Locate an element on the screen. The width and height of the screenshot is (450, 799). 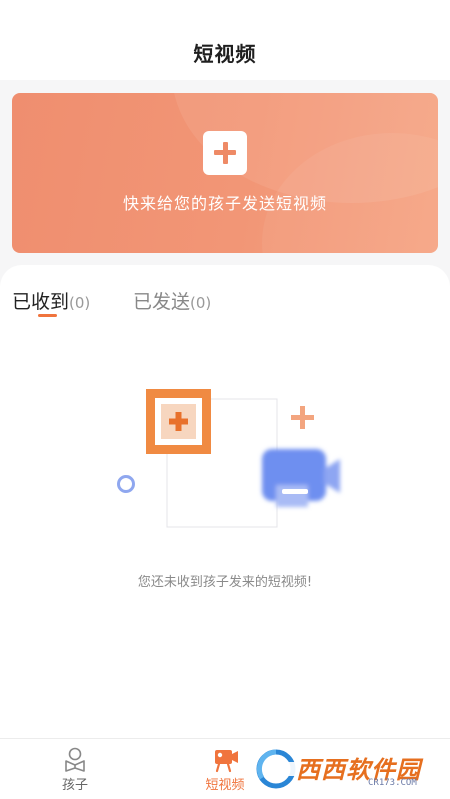
tab-received: 已收到(0) is located at coordinates (51, 300).